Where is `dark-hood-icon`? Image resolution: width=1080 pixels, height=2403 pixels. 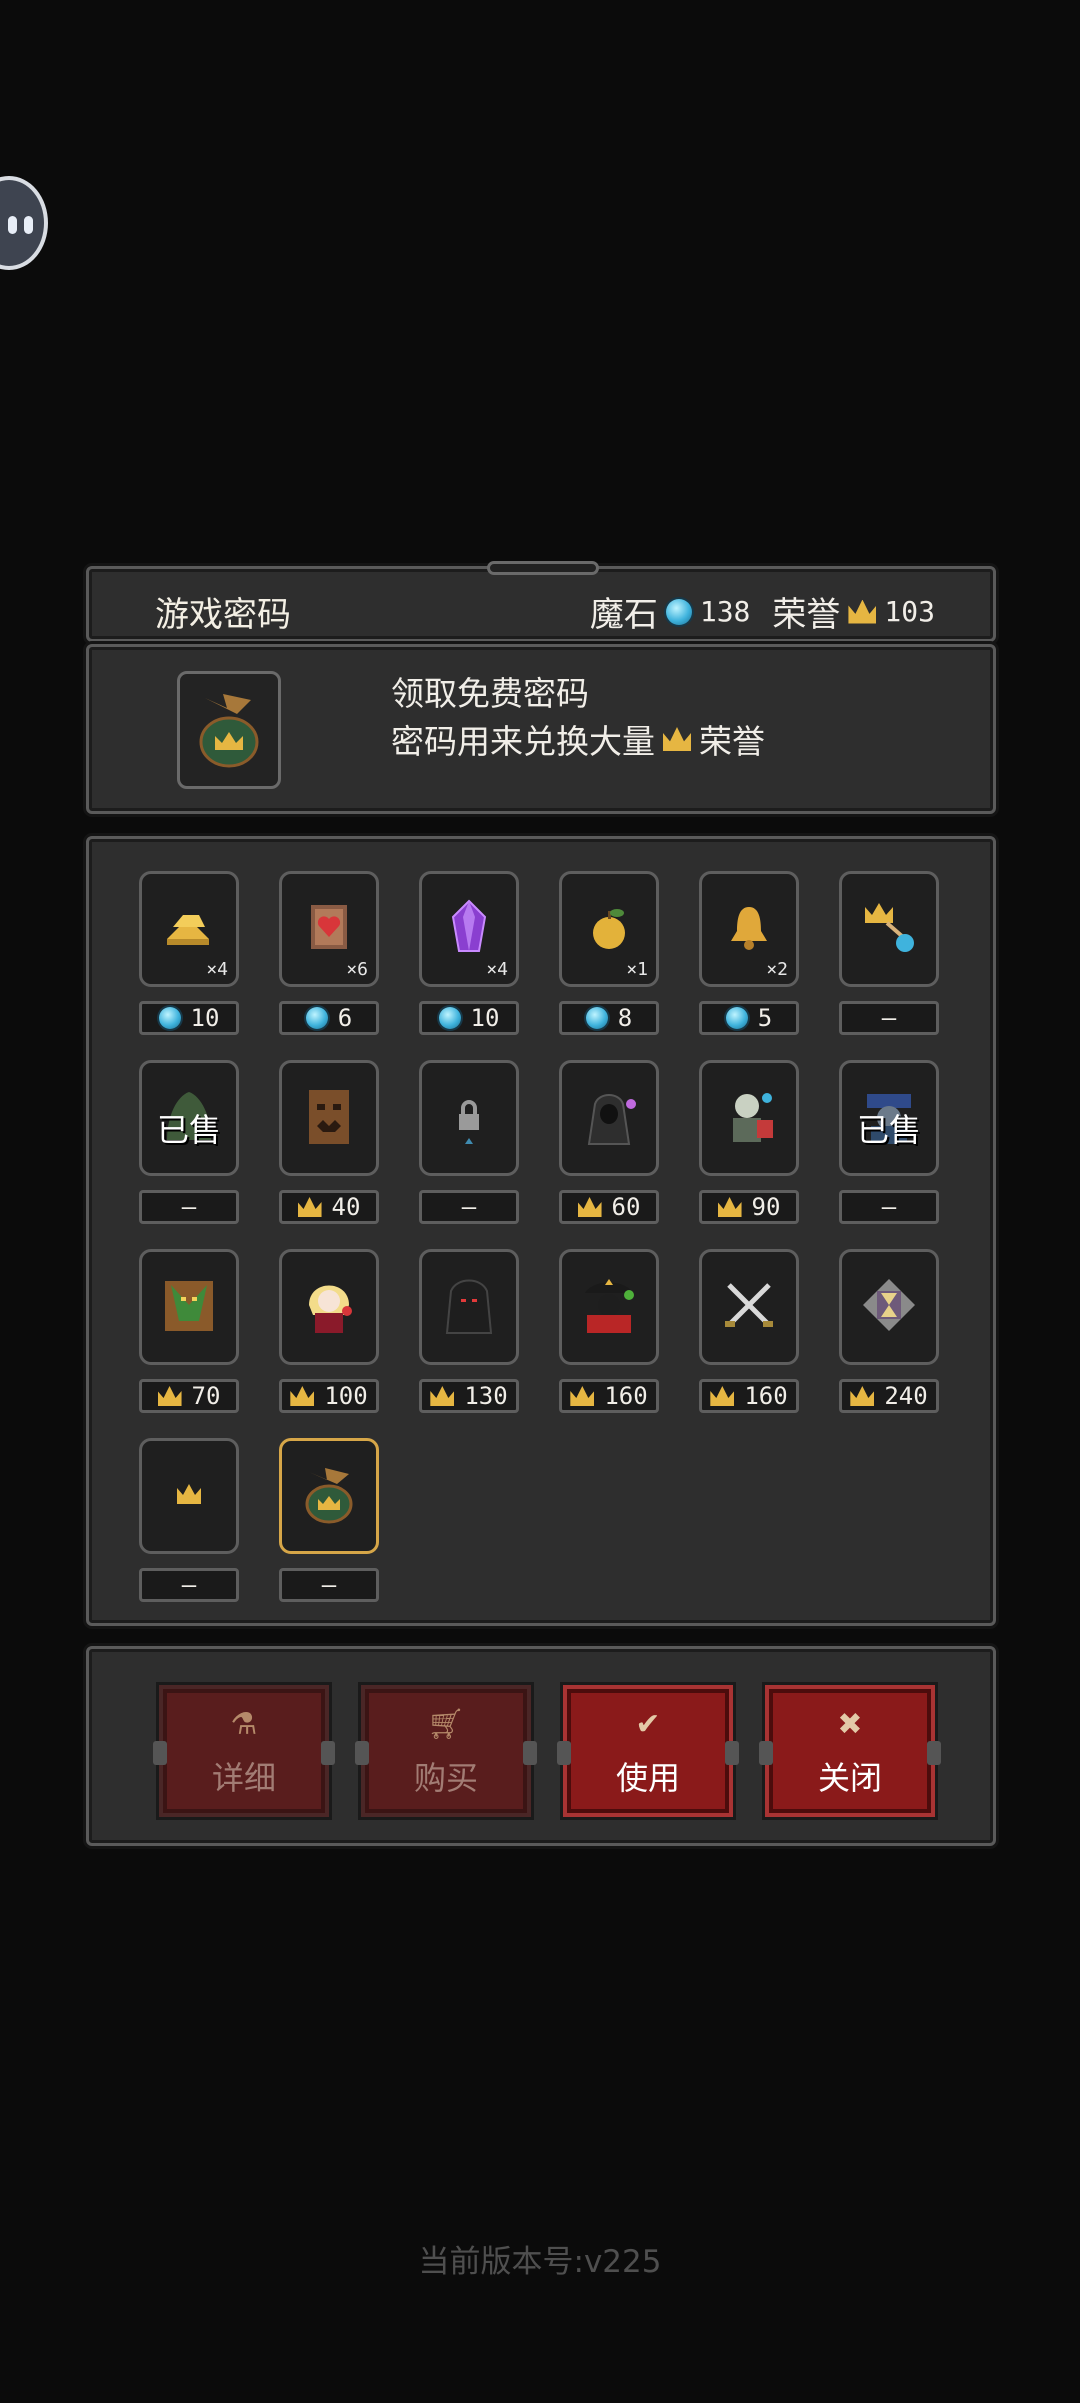 dark-hood-icon is located at coordinates (469, 1307).